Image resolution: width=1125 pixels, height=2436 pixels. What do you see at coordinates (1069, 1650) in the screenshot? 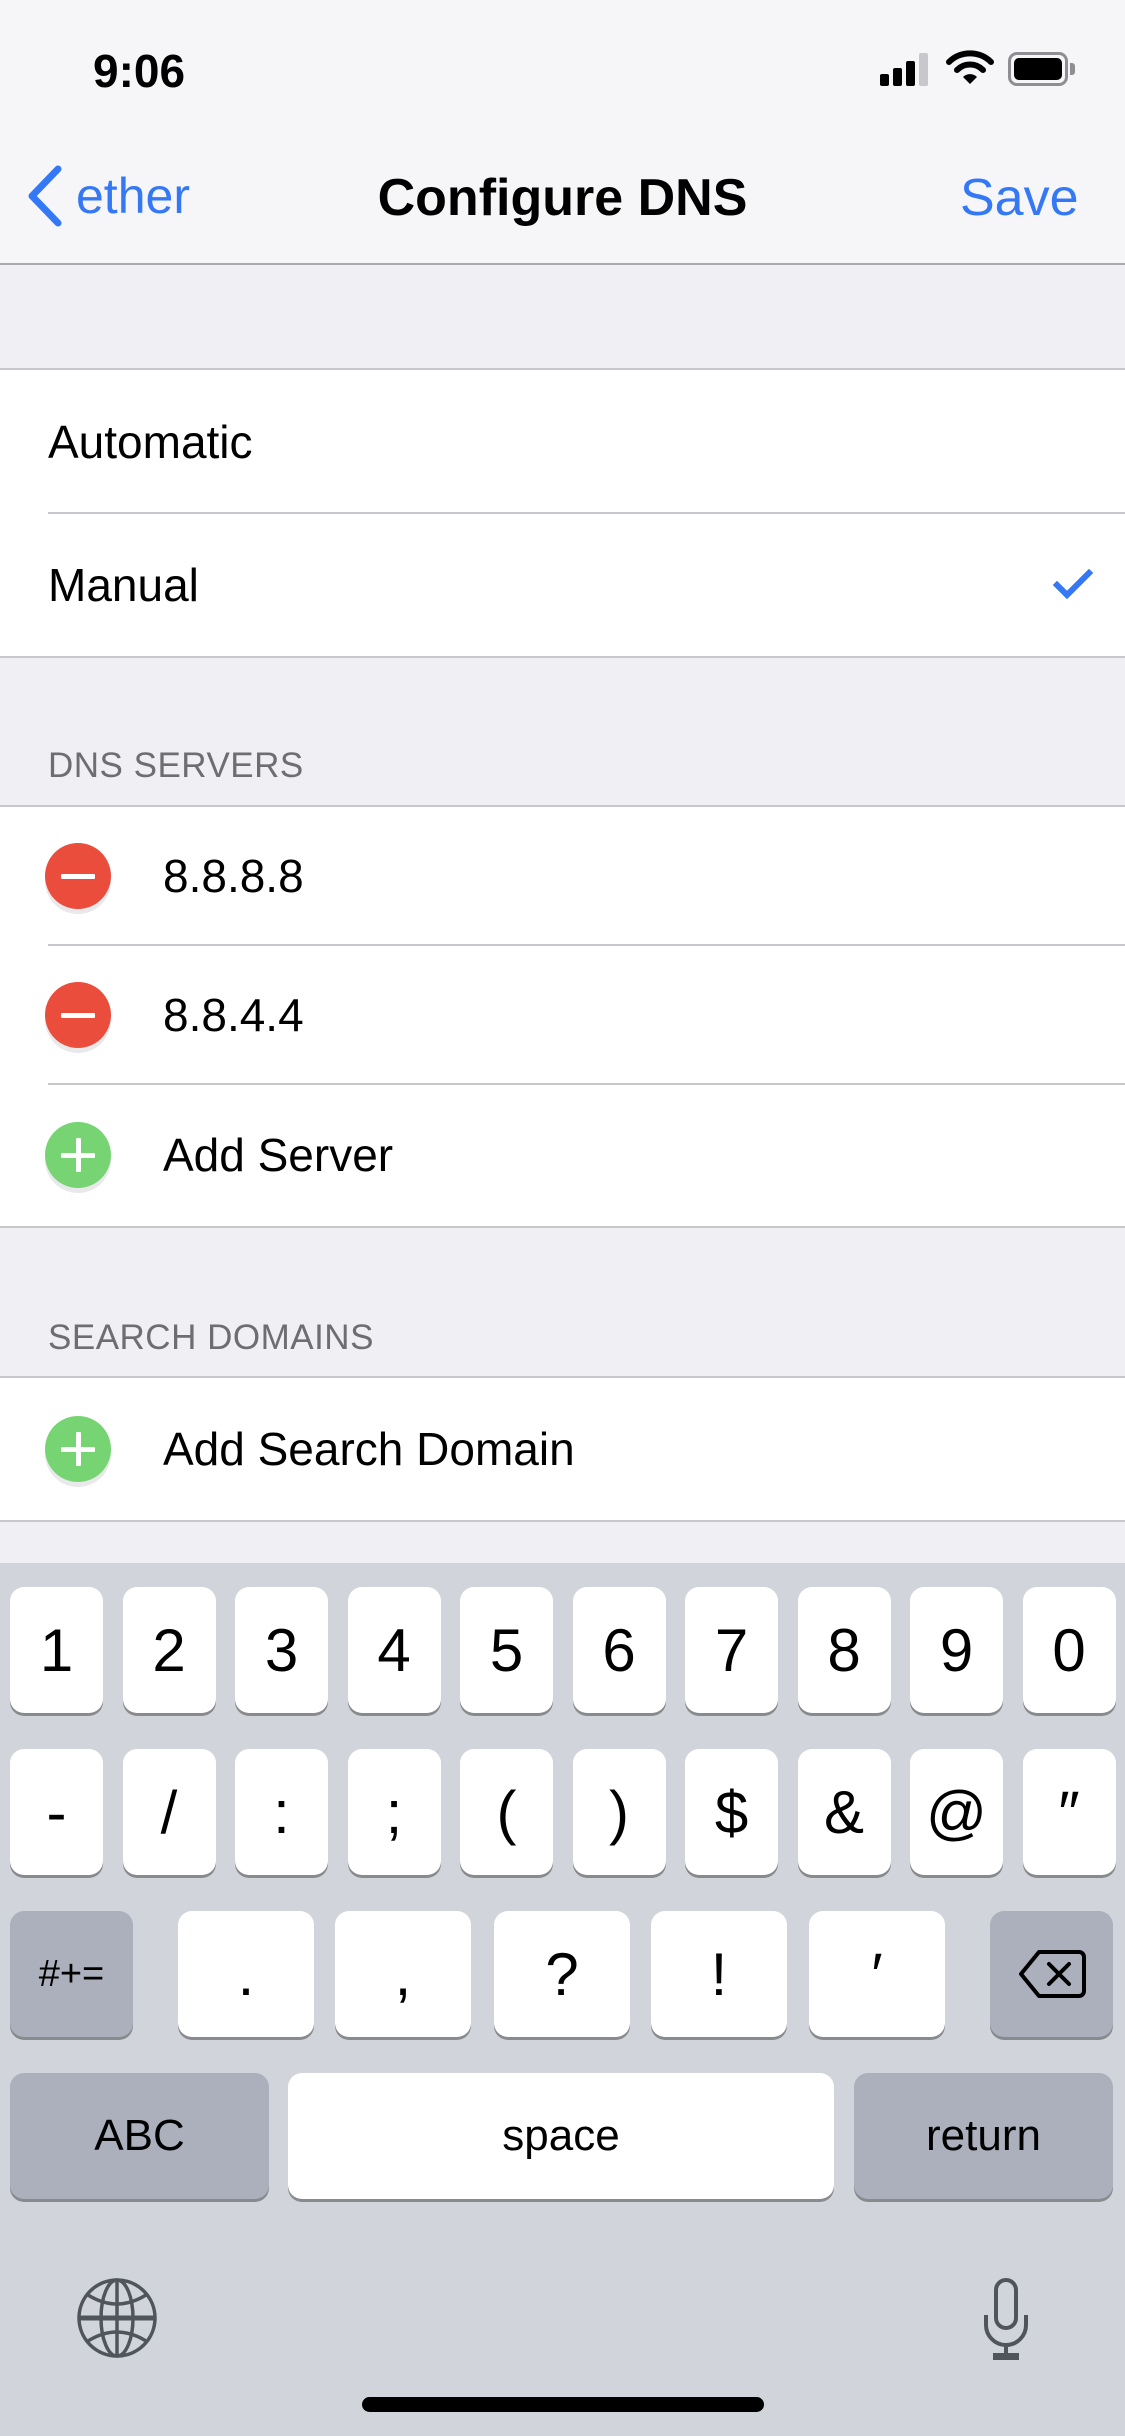
I see `key-0: 0` at bounding box center [1069, 1650].